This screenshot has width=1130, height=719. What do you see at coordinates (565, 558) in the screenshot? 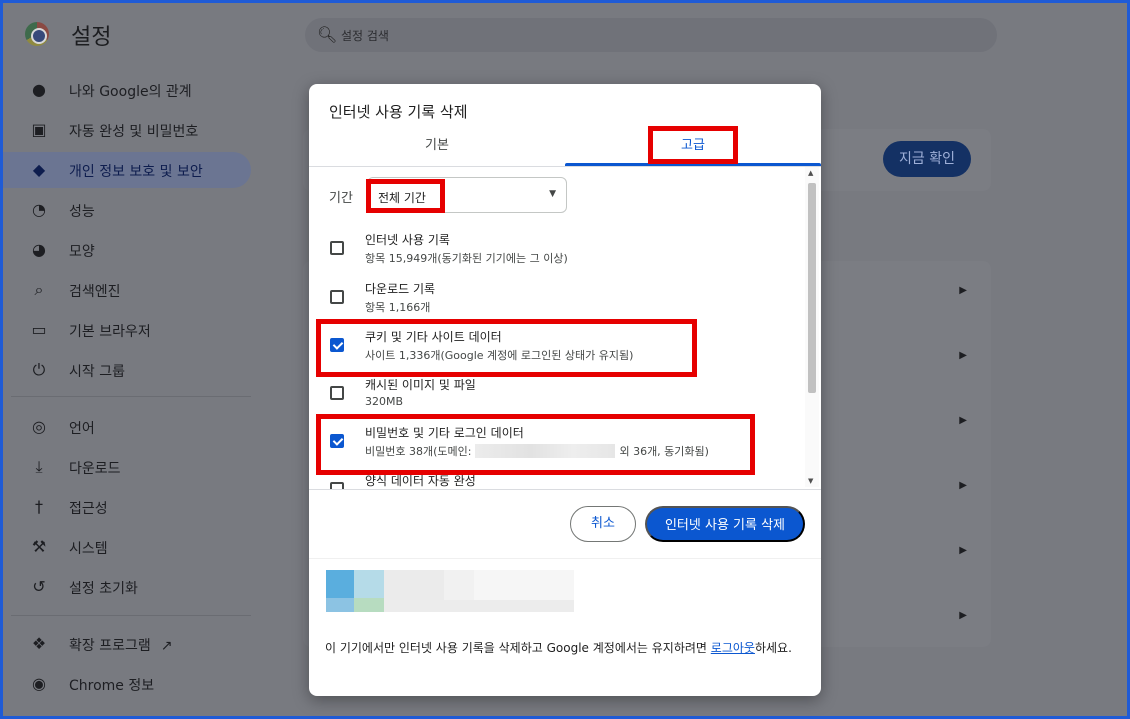
I see `footer-divider` at bounding box center [565, 558].